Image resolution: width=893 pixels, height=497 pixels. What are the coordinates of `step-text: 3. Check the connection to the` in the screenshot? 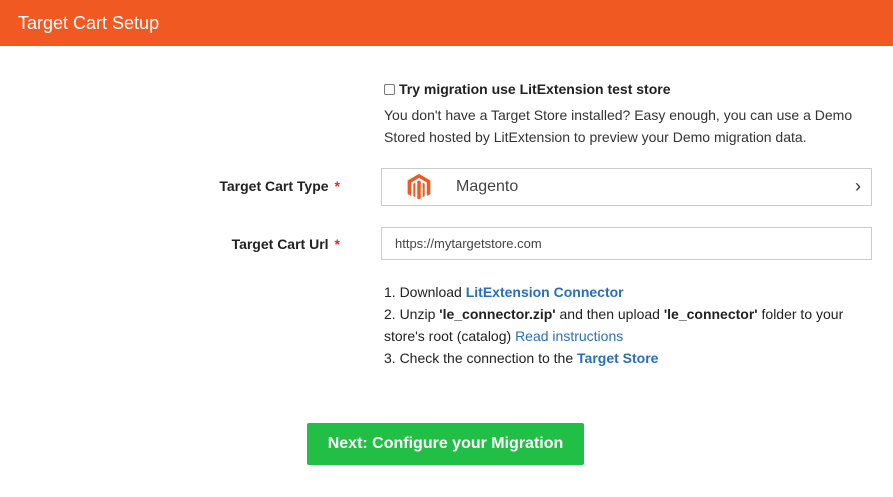 It's located at (481, 358).